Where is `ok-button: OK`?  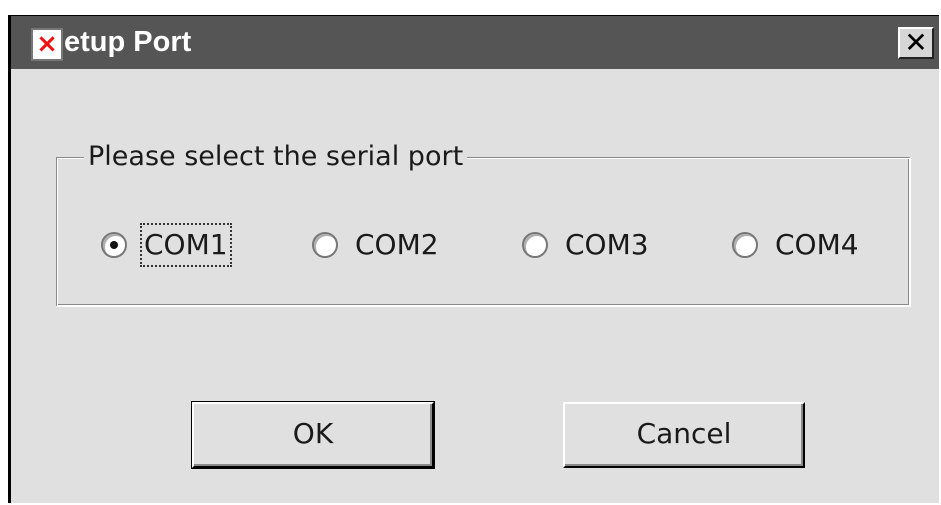 ok-button: OK is located at coordinates (313, 435).